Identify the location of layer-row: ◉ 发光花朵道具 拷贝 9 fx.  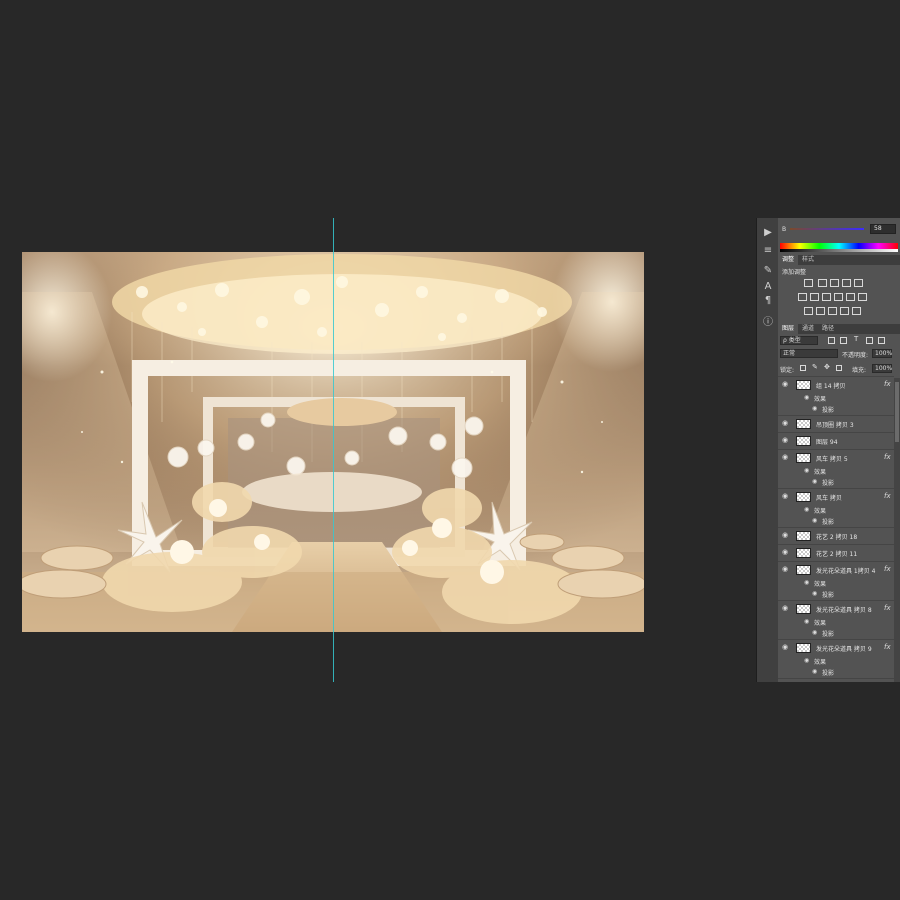
(836, 647).